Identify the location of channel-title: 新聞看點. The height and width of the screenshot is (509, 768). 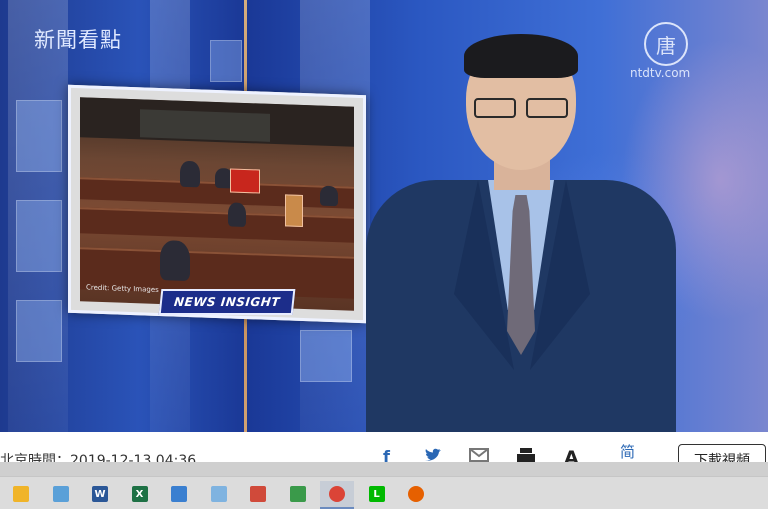
(78, 40).